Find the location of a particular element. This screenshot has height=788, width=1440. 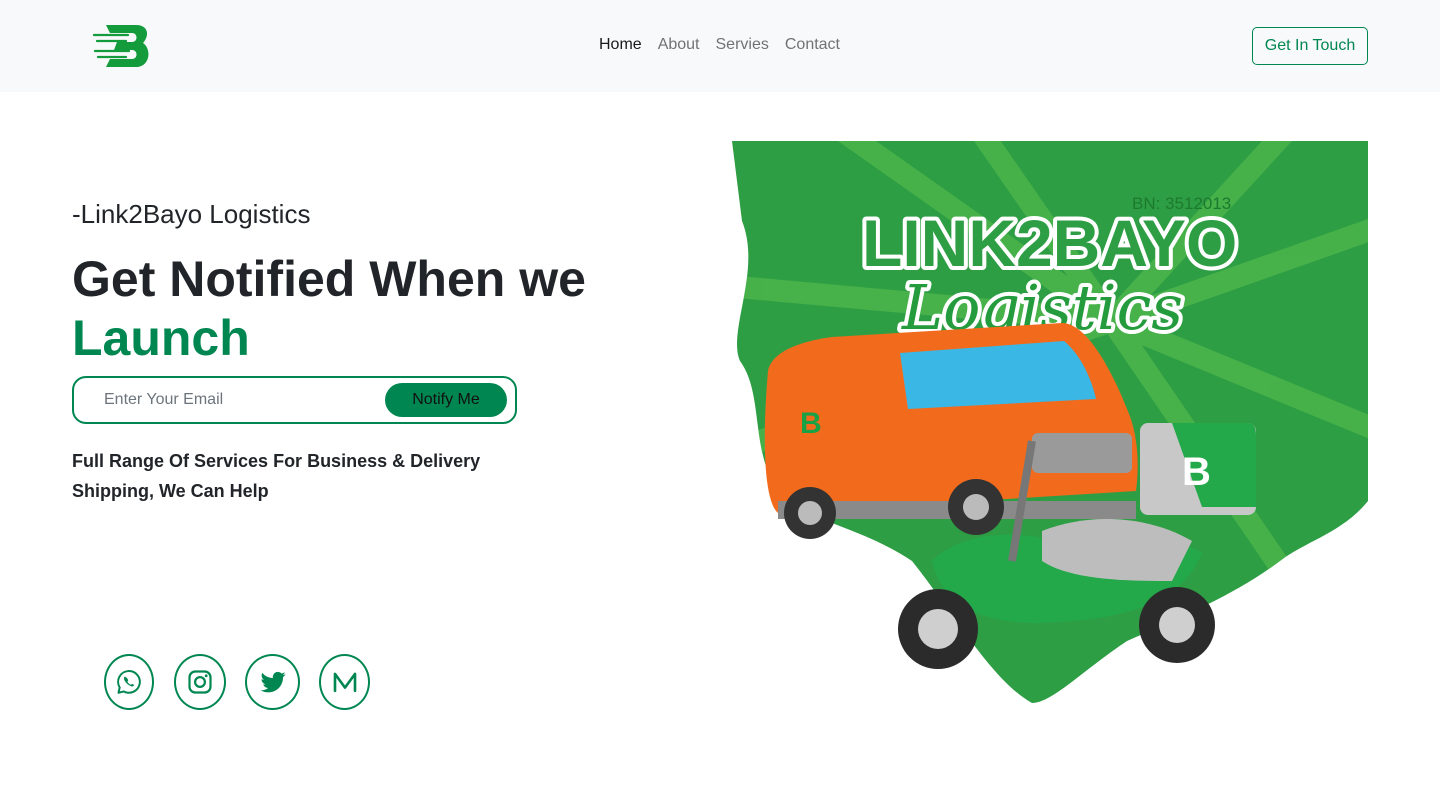

hero-headline: Get Notified When we Launch is located at coordinates (329, 309).